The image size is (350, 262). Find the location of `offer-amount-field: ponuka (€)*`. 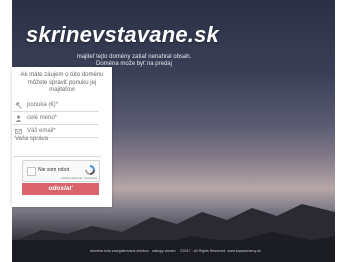

offer-amount-field: ponuka (€)* is located at coordinates (56, 106).